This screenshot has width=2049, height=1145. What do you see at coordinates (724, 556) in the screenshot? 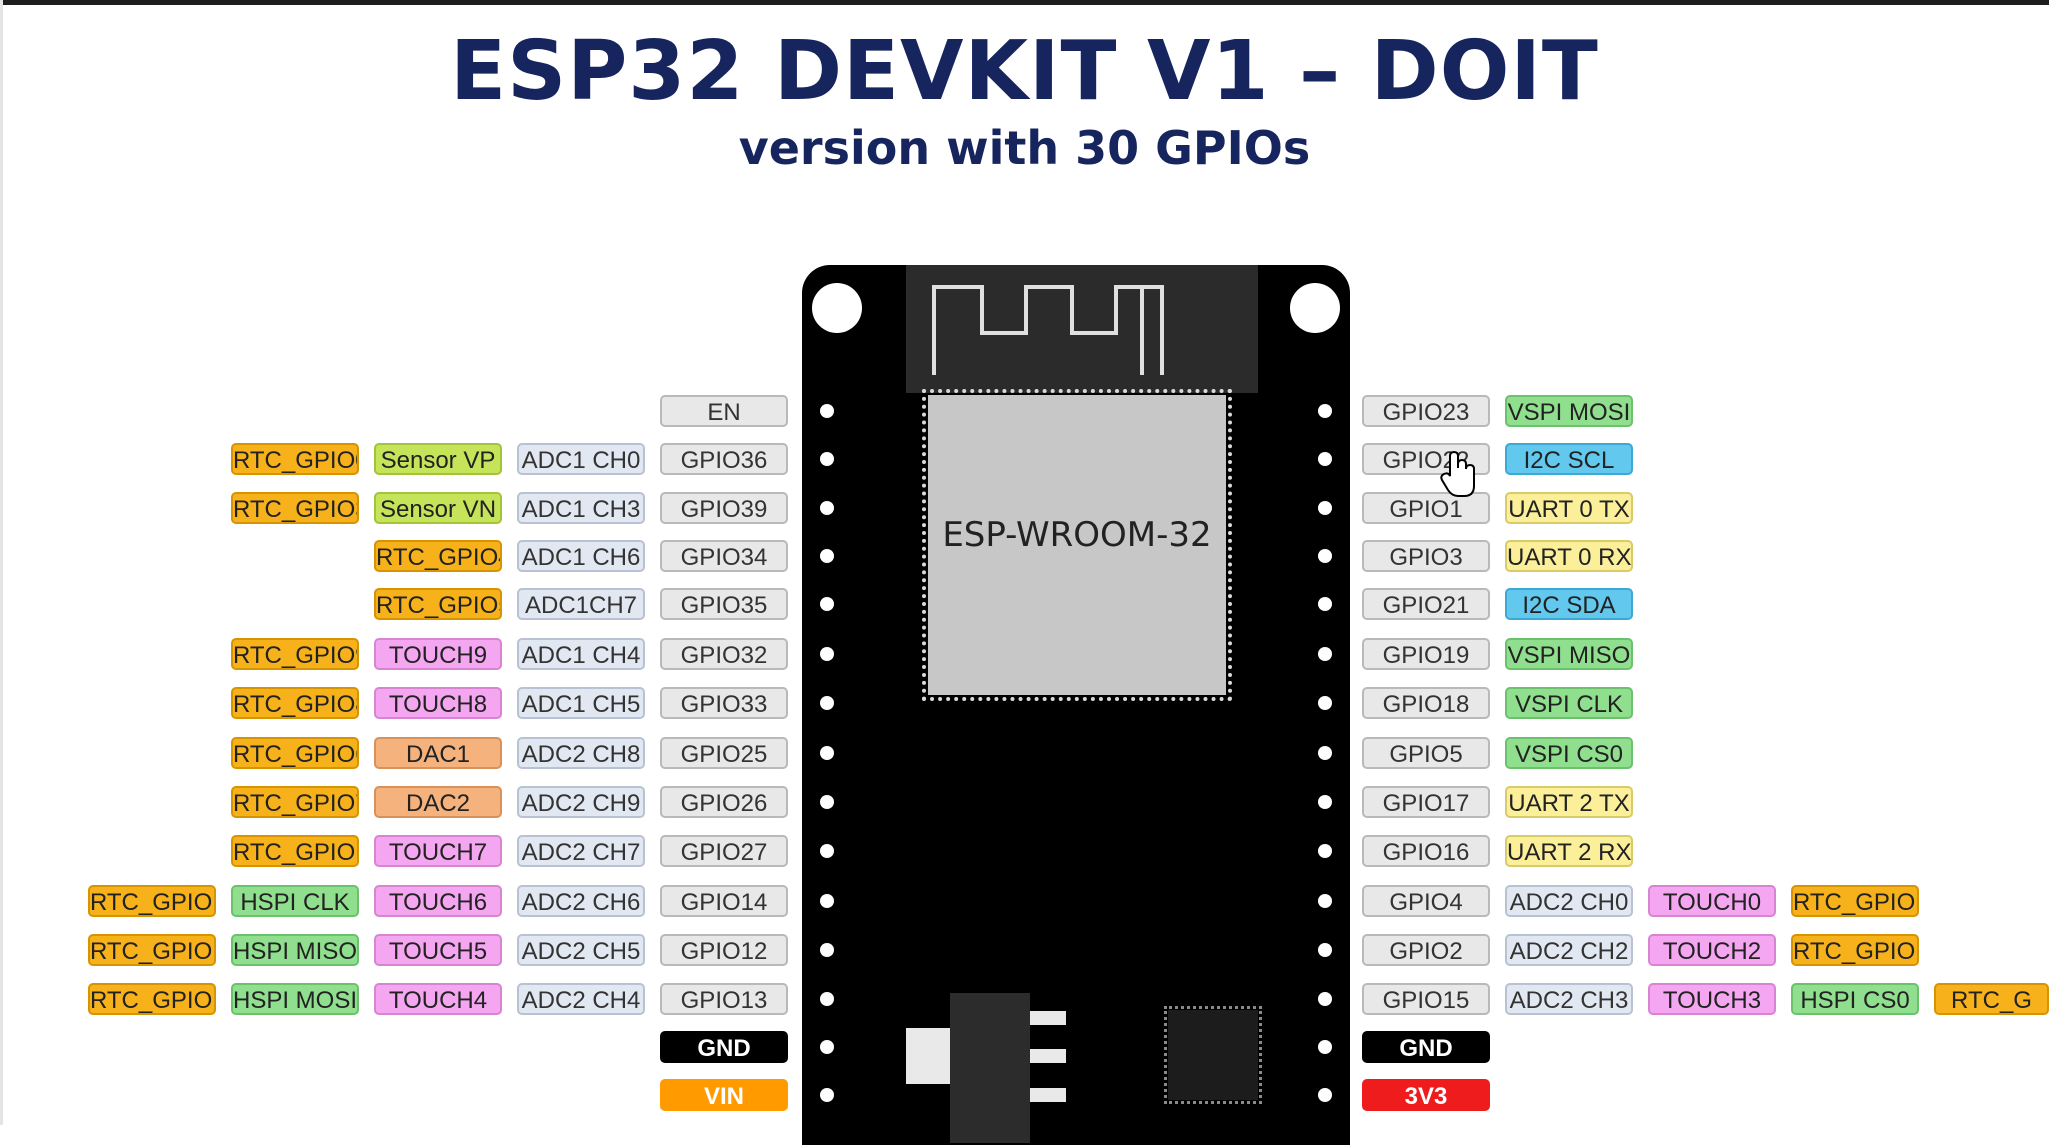
I see `left-pin-label-gpio34: GPIO34` at bounding box center [724, 556].